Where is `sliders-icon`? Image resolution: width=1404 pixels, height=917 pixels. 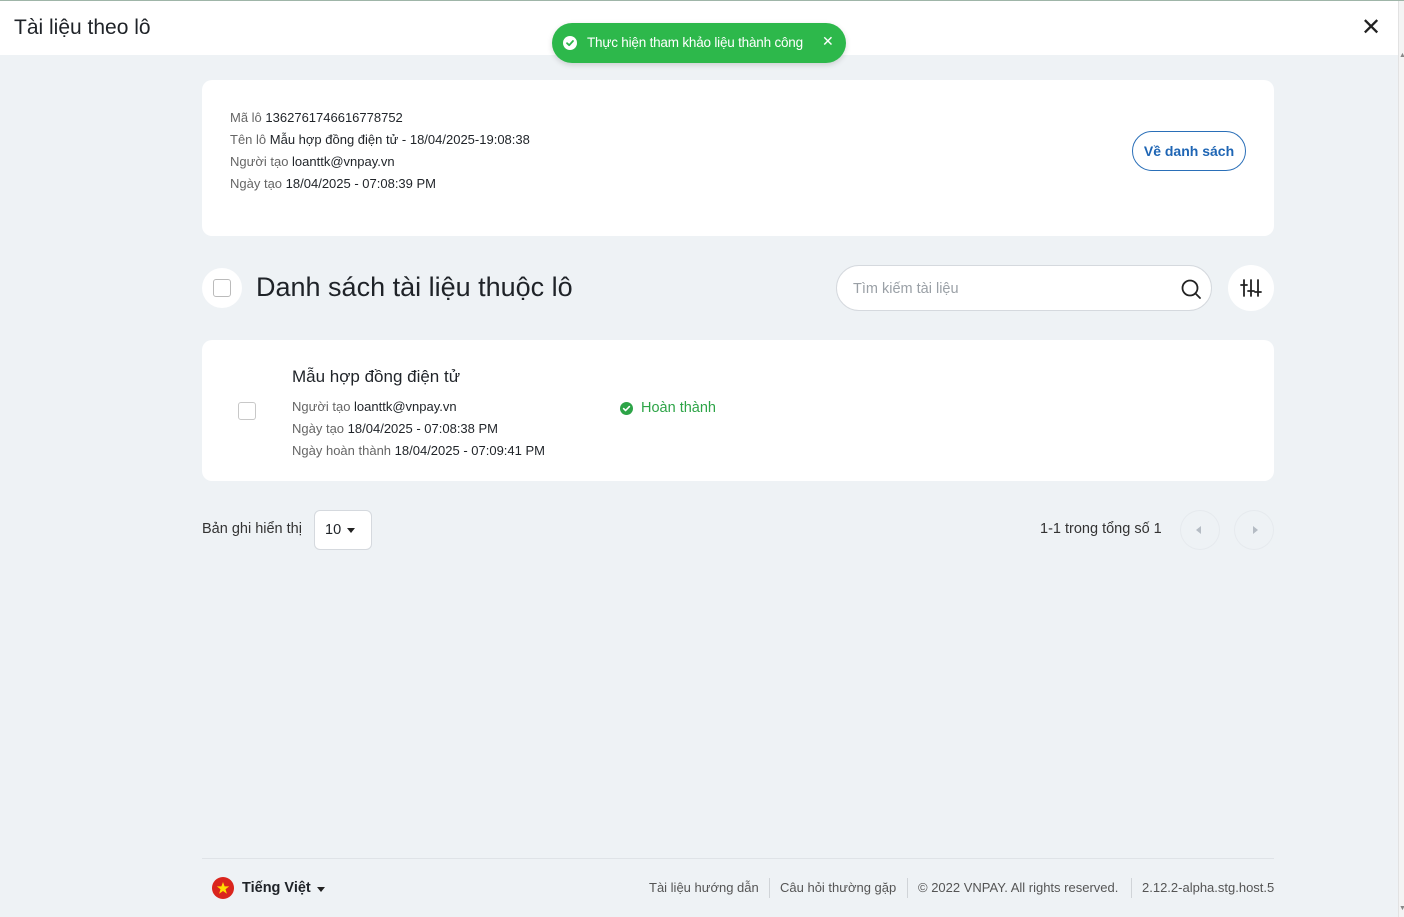
sliders-icon is located at coordinates (1251, 288).